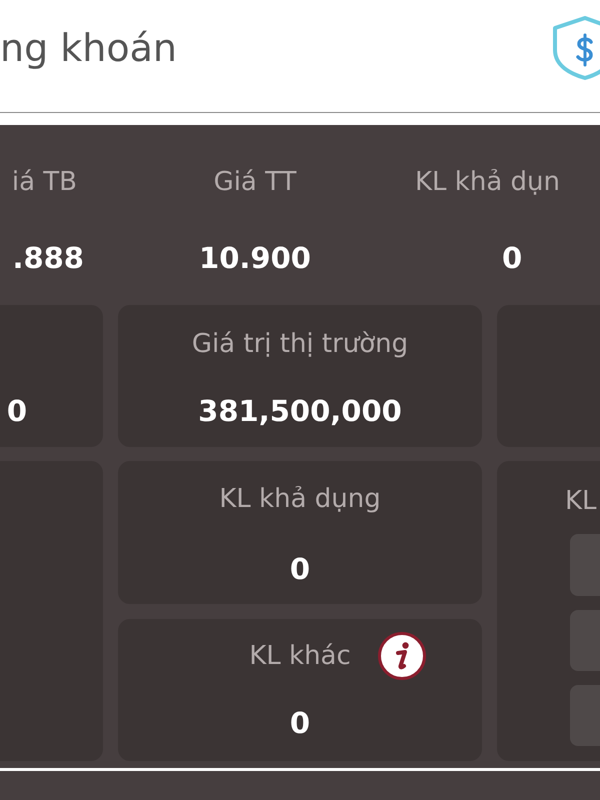 This screenshot has height=800, width=600. I want to click on column-label: Giá TT, so click(255, 182).